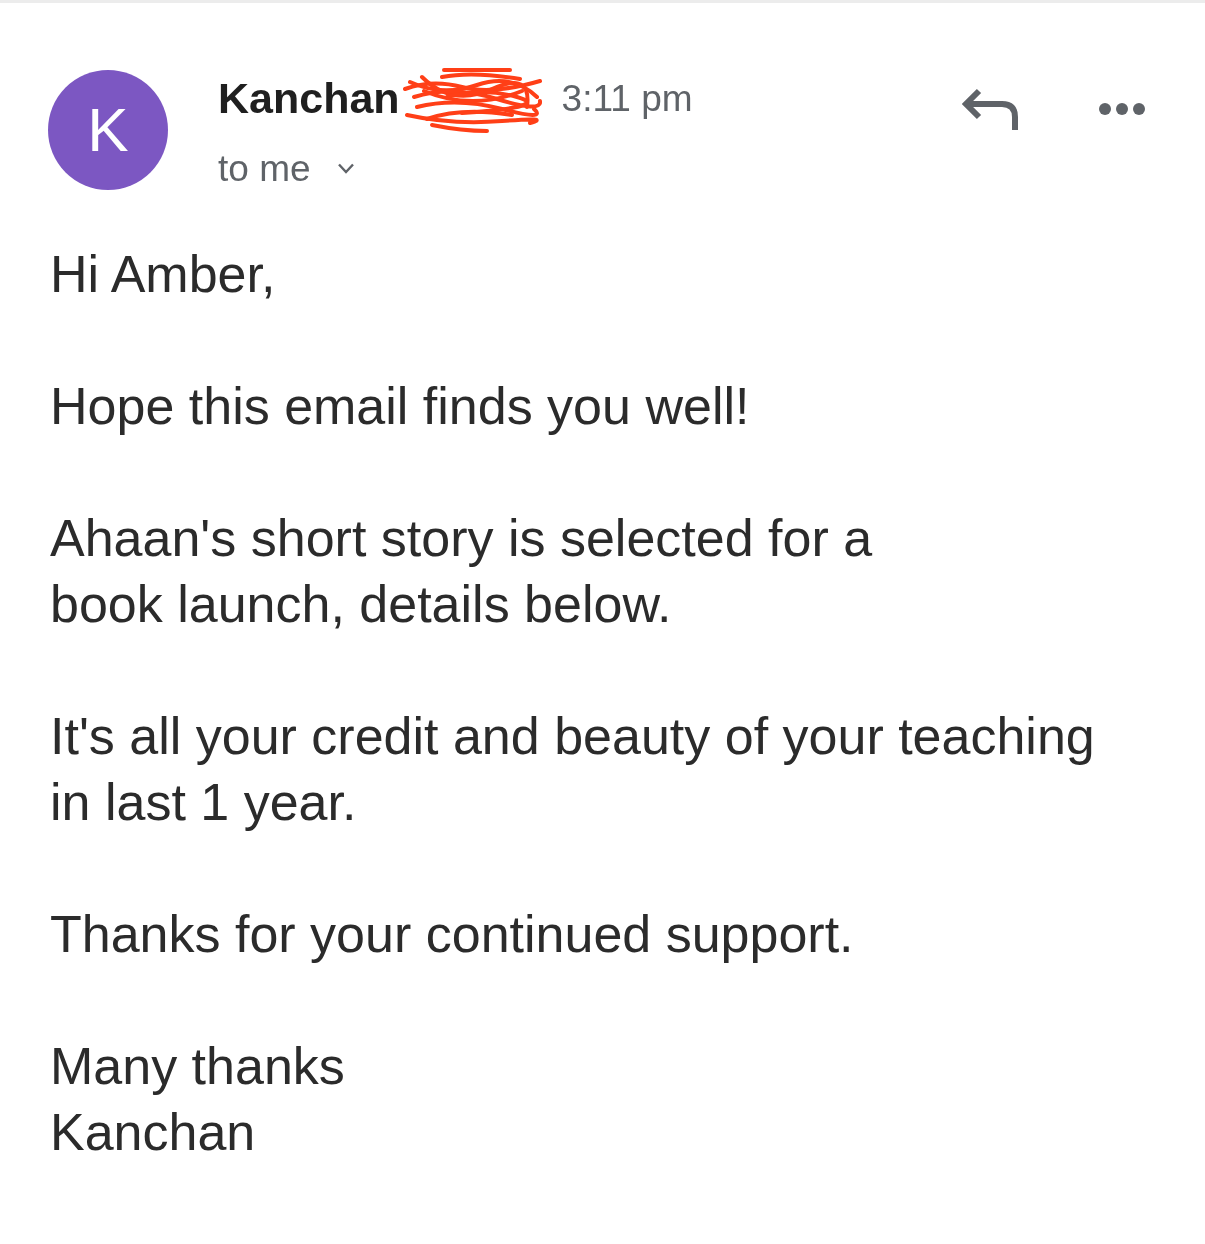 The height and width of the screenshot is (1244, 1205). What do you see at coordinates (309, 98) in the screenshot?
I see `sender-name: Kanchan` at bounding box center [309, 98].